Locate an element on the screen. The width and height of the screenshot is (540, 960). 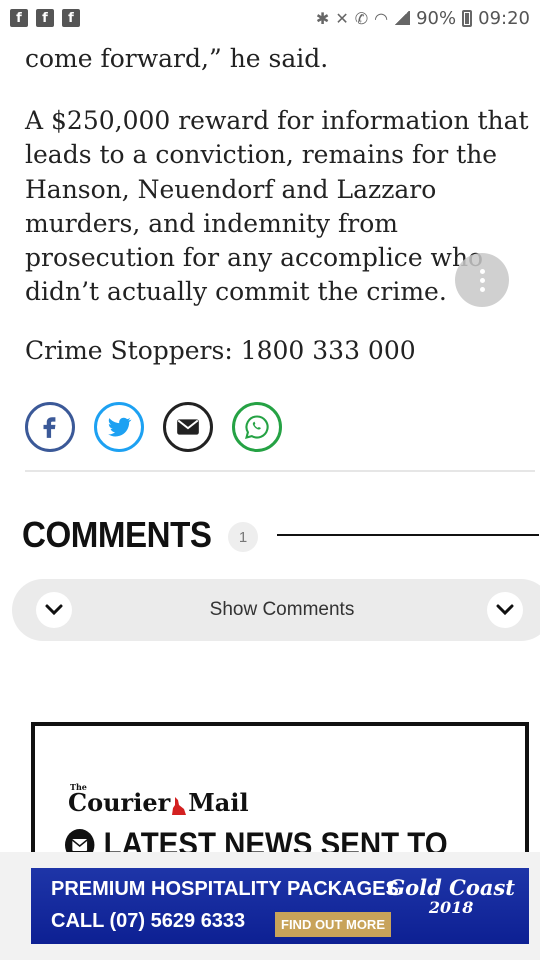
queensland-map-icon is located at coordinates (179, 806).